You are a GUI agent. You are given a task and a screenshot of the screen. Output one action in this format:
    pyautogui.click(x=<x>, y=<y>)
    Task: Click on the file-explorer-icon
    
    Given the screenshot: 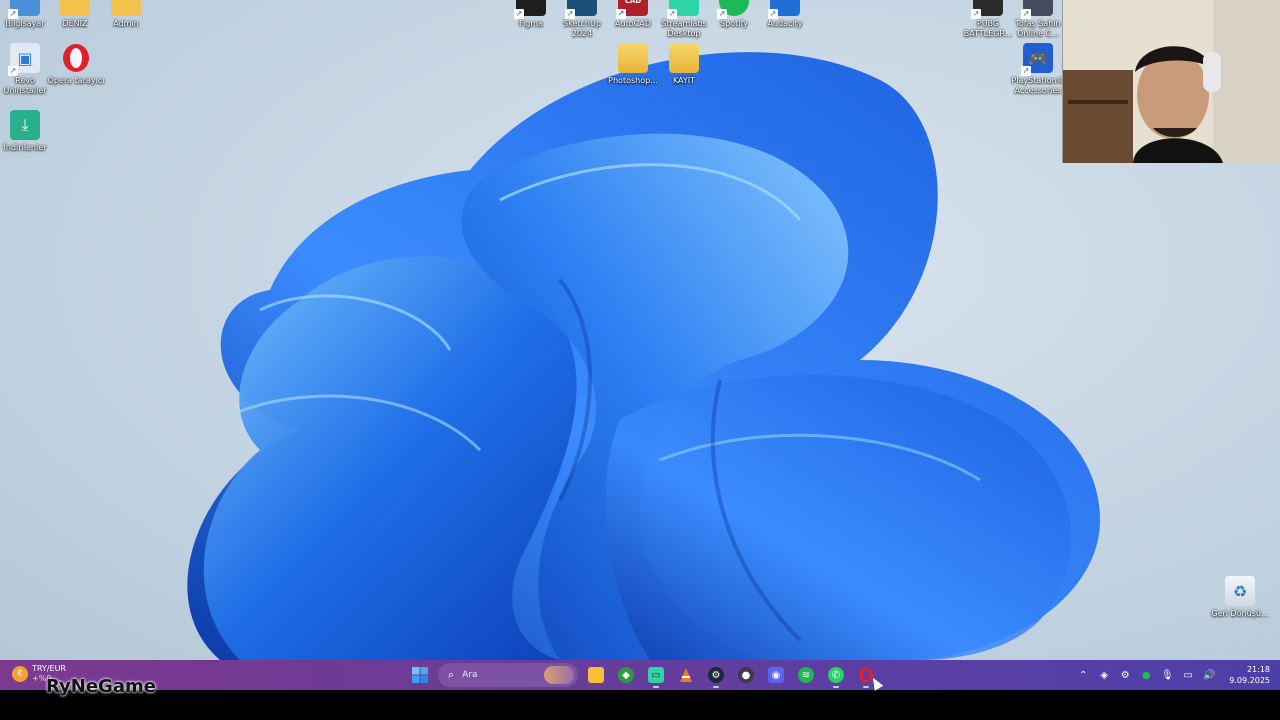 What is the action you would take?
    pyautogui.click(x=596, y=675)
    